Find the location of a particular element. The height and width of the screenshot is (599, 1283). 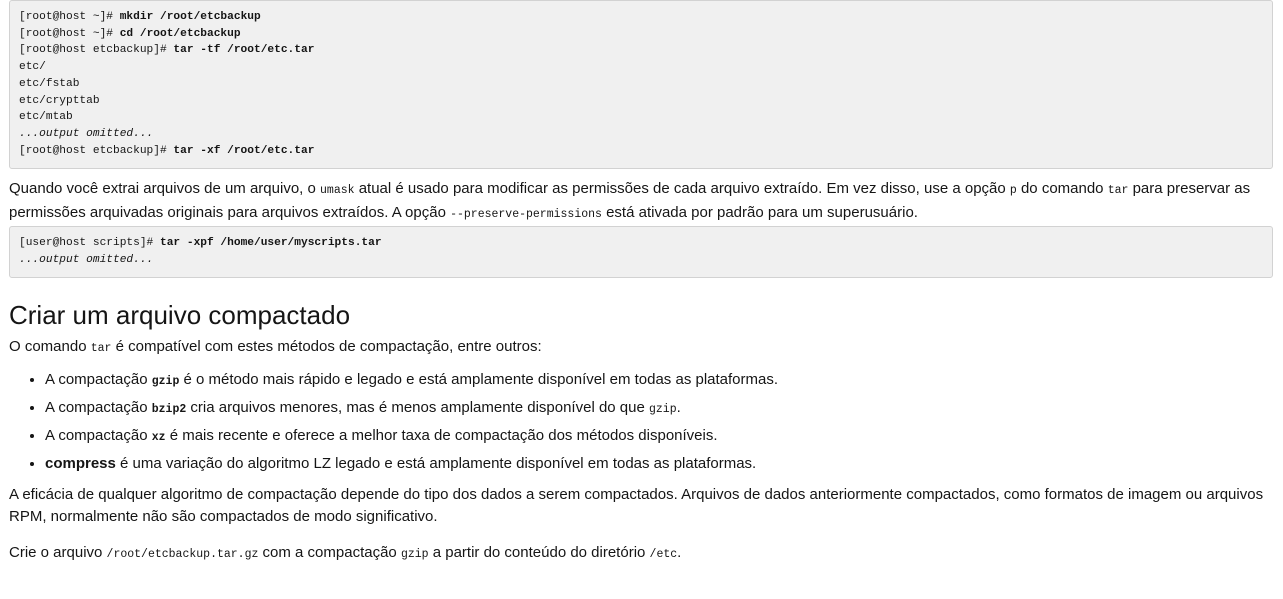

shell-command: mkdir /root/etcbackup is located at coordinates (190, 17).